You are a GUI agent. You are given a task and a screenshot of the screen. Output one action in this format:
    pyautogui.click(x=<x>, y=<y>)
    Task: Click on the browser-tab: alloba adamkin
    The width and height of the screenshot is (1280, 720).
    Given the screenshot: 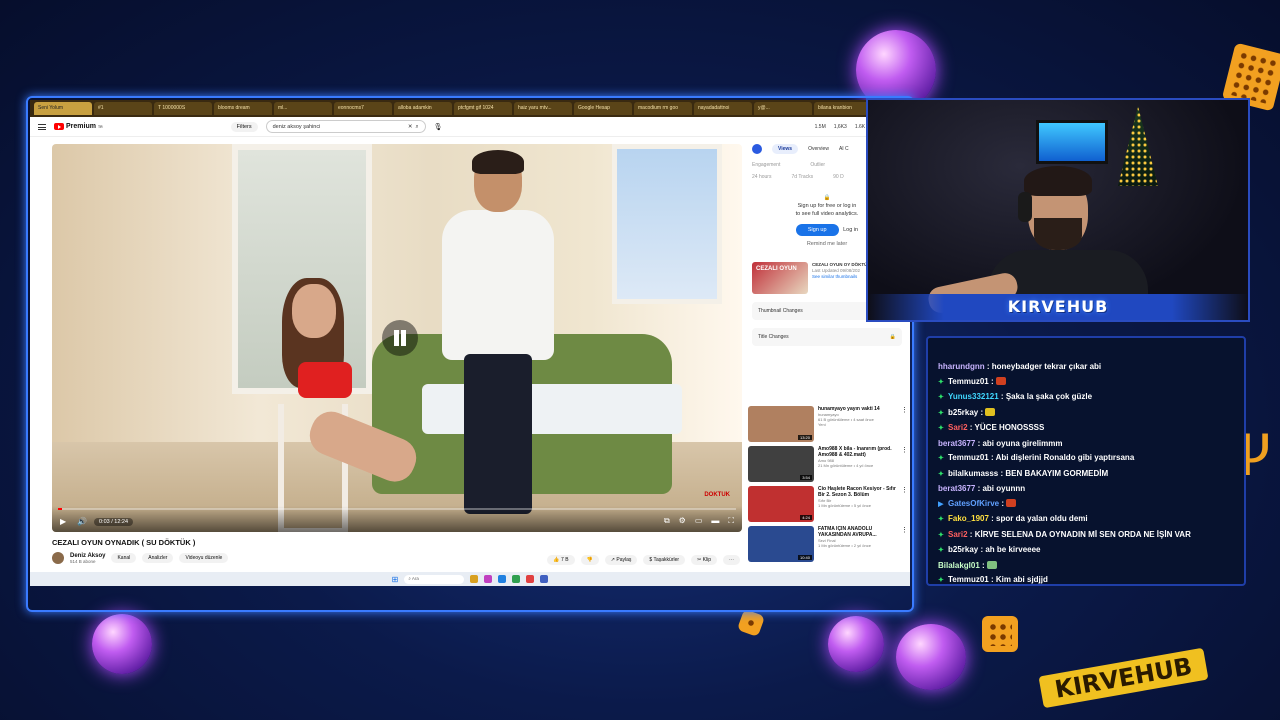 What is the action you would take?
    pyautogui.click(x=423, y=108)
    